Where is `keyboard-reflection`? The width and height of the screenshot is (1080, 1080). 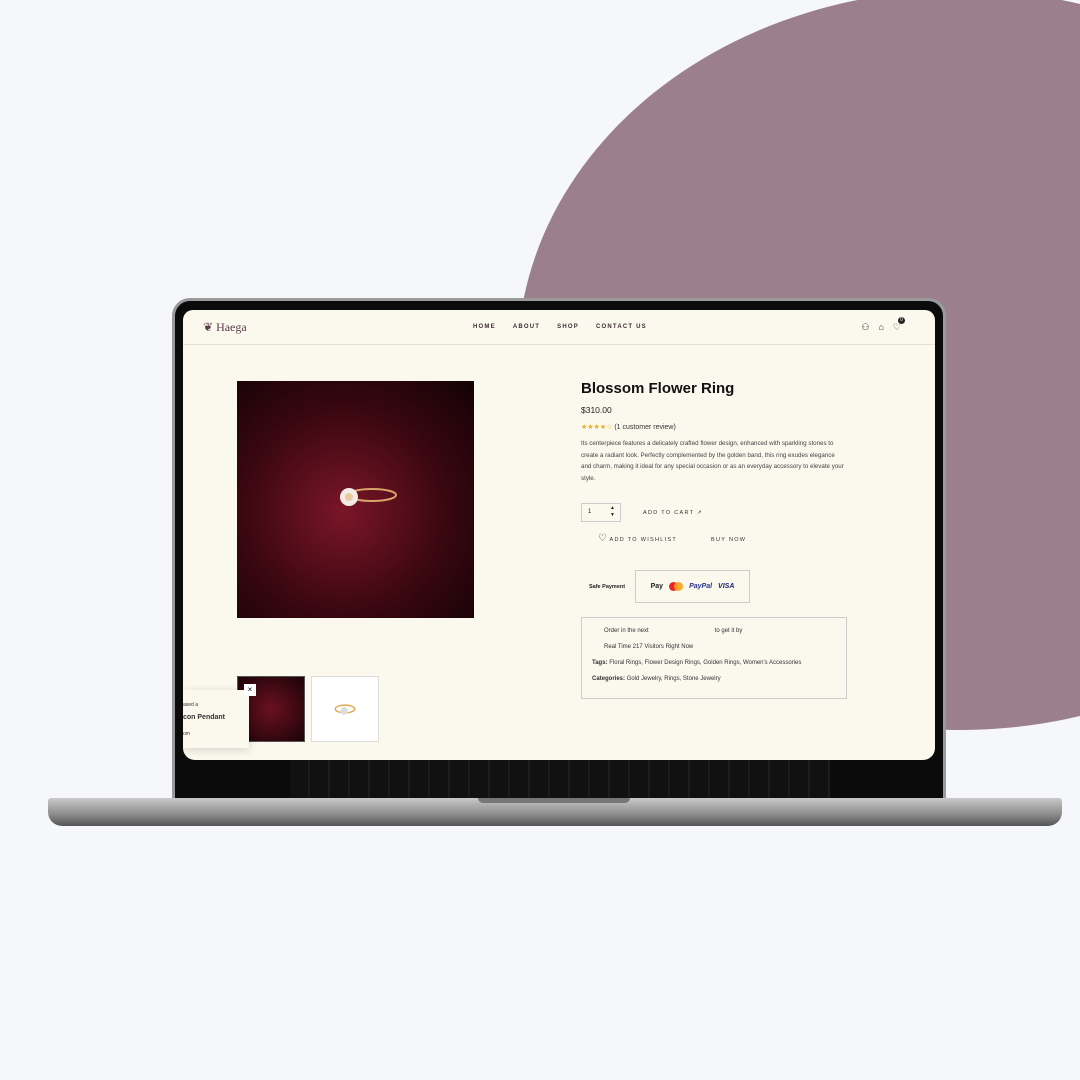 keyboard-reflection is located at coordinates (560, 779).